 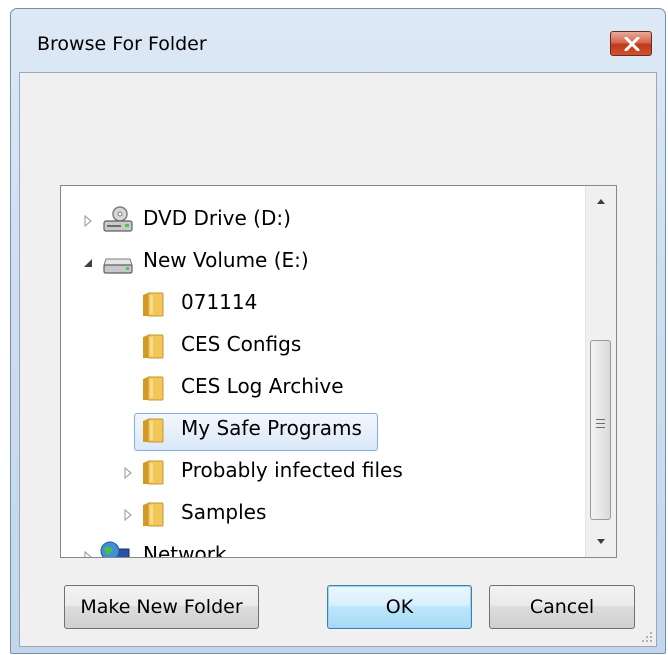 I want to click on title-bar: Browse For Folder, so click(x=338, y=40).